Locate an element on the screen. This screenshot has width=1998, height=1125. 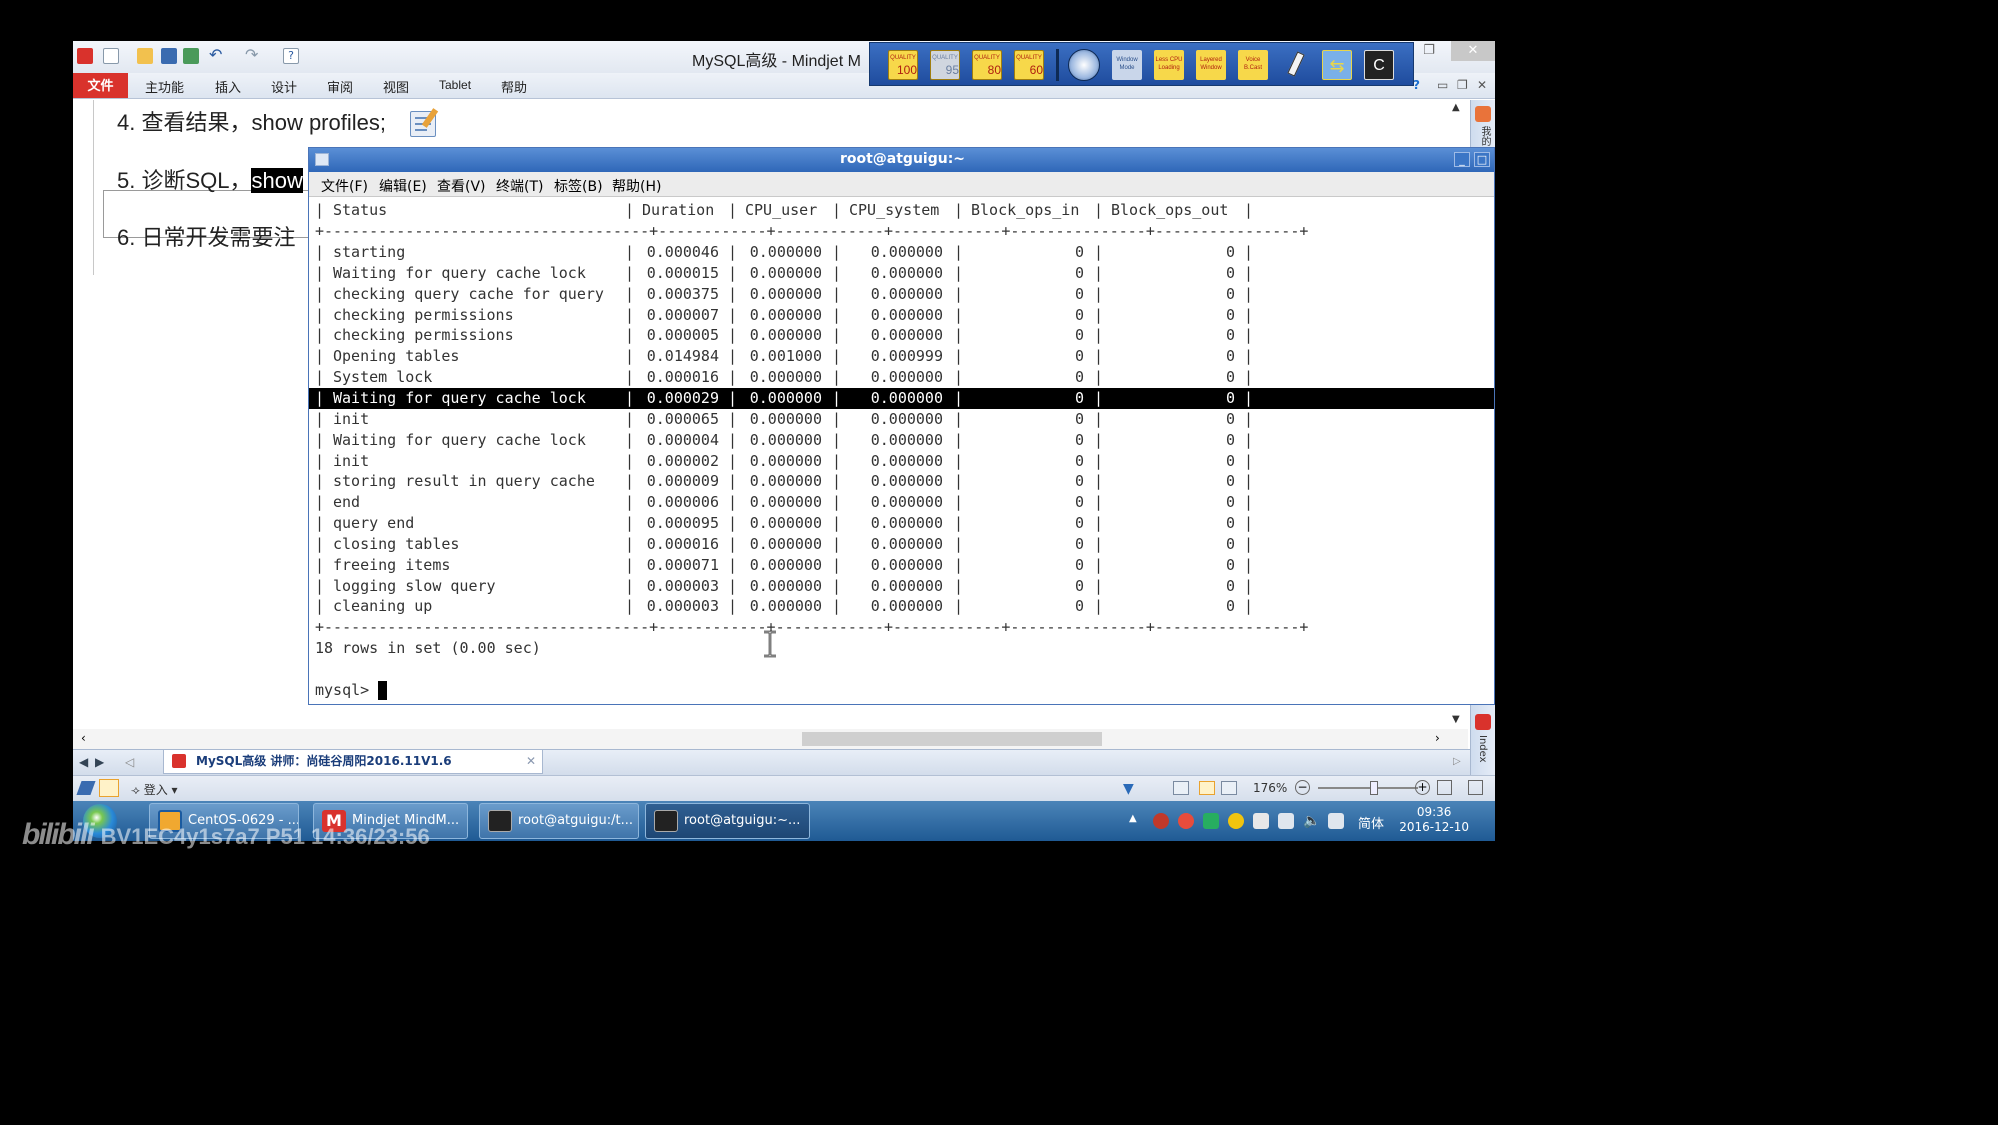
doc-tab-close-icon: ✕ is located at coordinates (531, 761).